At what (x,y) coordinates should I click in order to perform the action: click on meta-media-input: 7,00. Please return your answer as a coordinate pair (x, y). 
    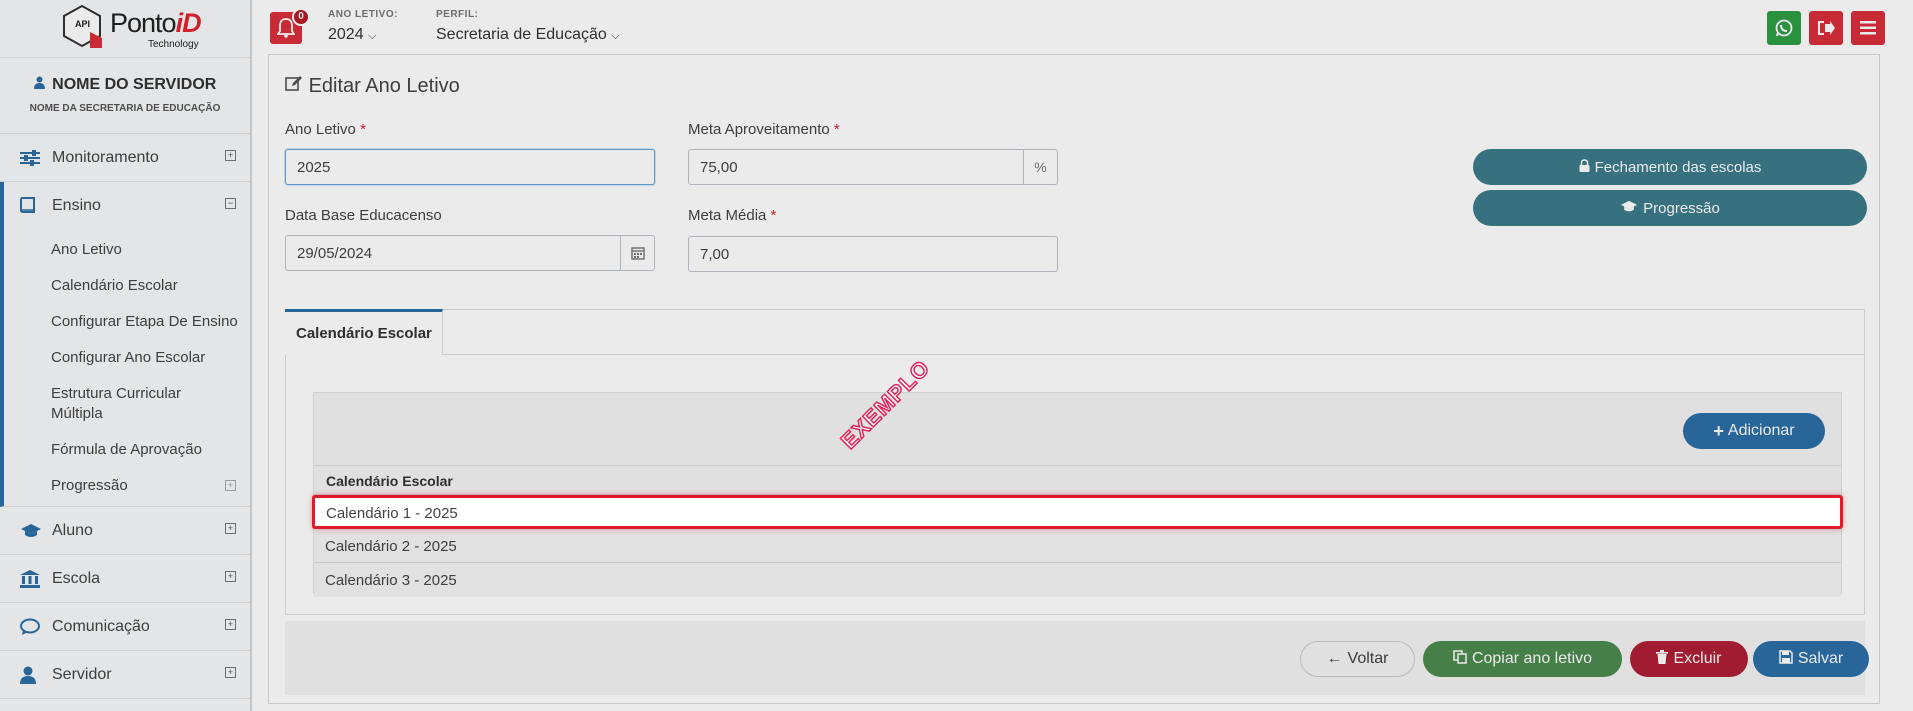
    Looking at the image, I should click on (873, 254).